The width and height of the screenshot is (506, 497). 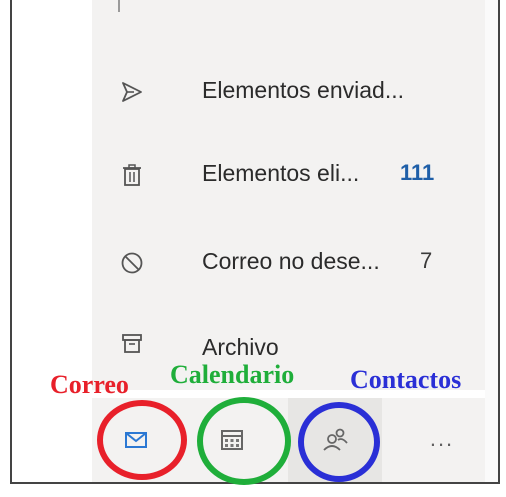 I want to click on scroll-mark, so click(x=119, y=6).